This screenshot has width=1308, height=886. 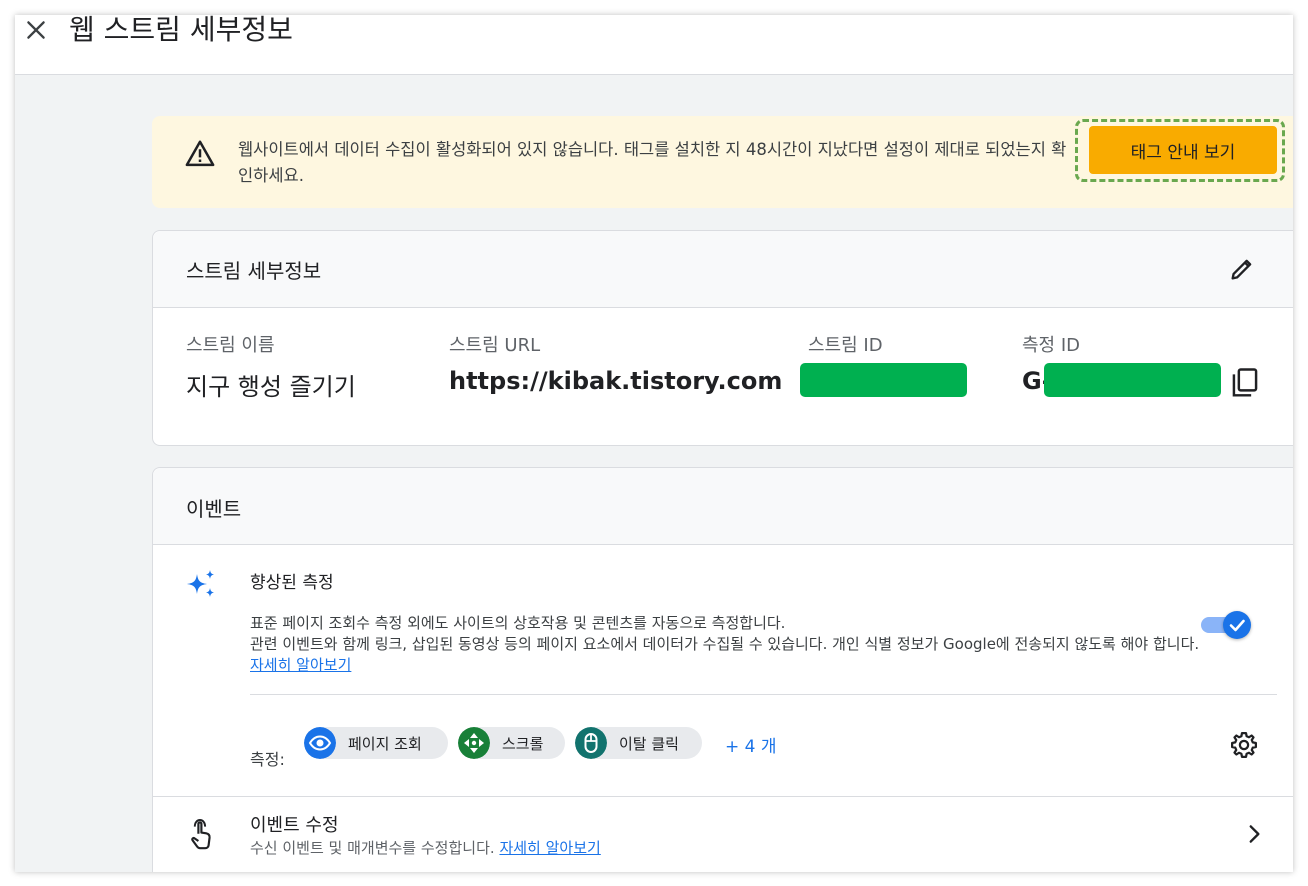 What do you see at coordinates (883, 380) in the screenshot?
I see `stream-id-redaction` at bounding box center [883, 380].